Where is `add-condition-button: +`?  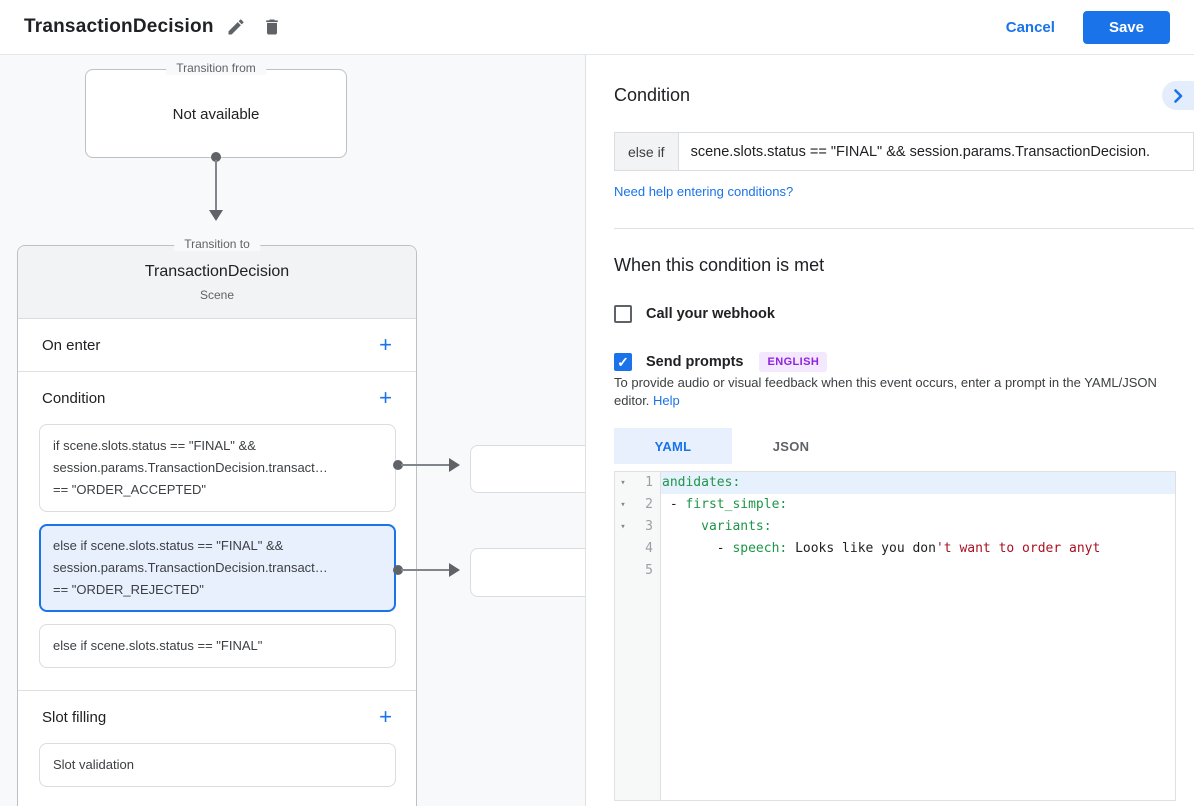 add-condition-button: + is located at coordinates (385, 398).